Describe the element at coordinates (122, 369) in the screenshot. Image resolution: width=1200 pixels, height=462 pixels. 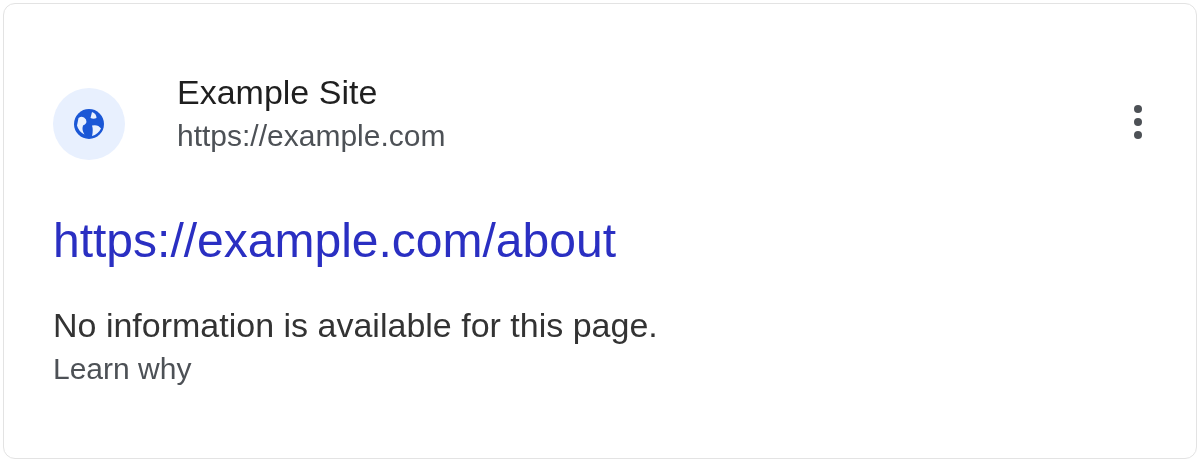
I see `learn-why-link: Learn why` at that location.